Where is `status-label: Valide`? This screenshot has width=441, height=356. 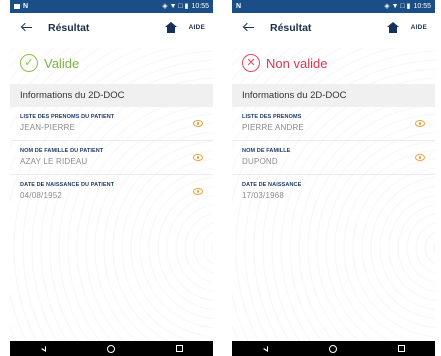
status-label: Valide is located at coordinates (62, 63).